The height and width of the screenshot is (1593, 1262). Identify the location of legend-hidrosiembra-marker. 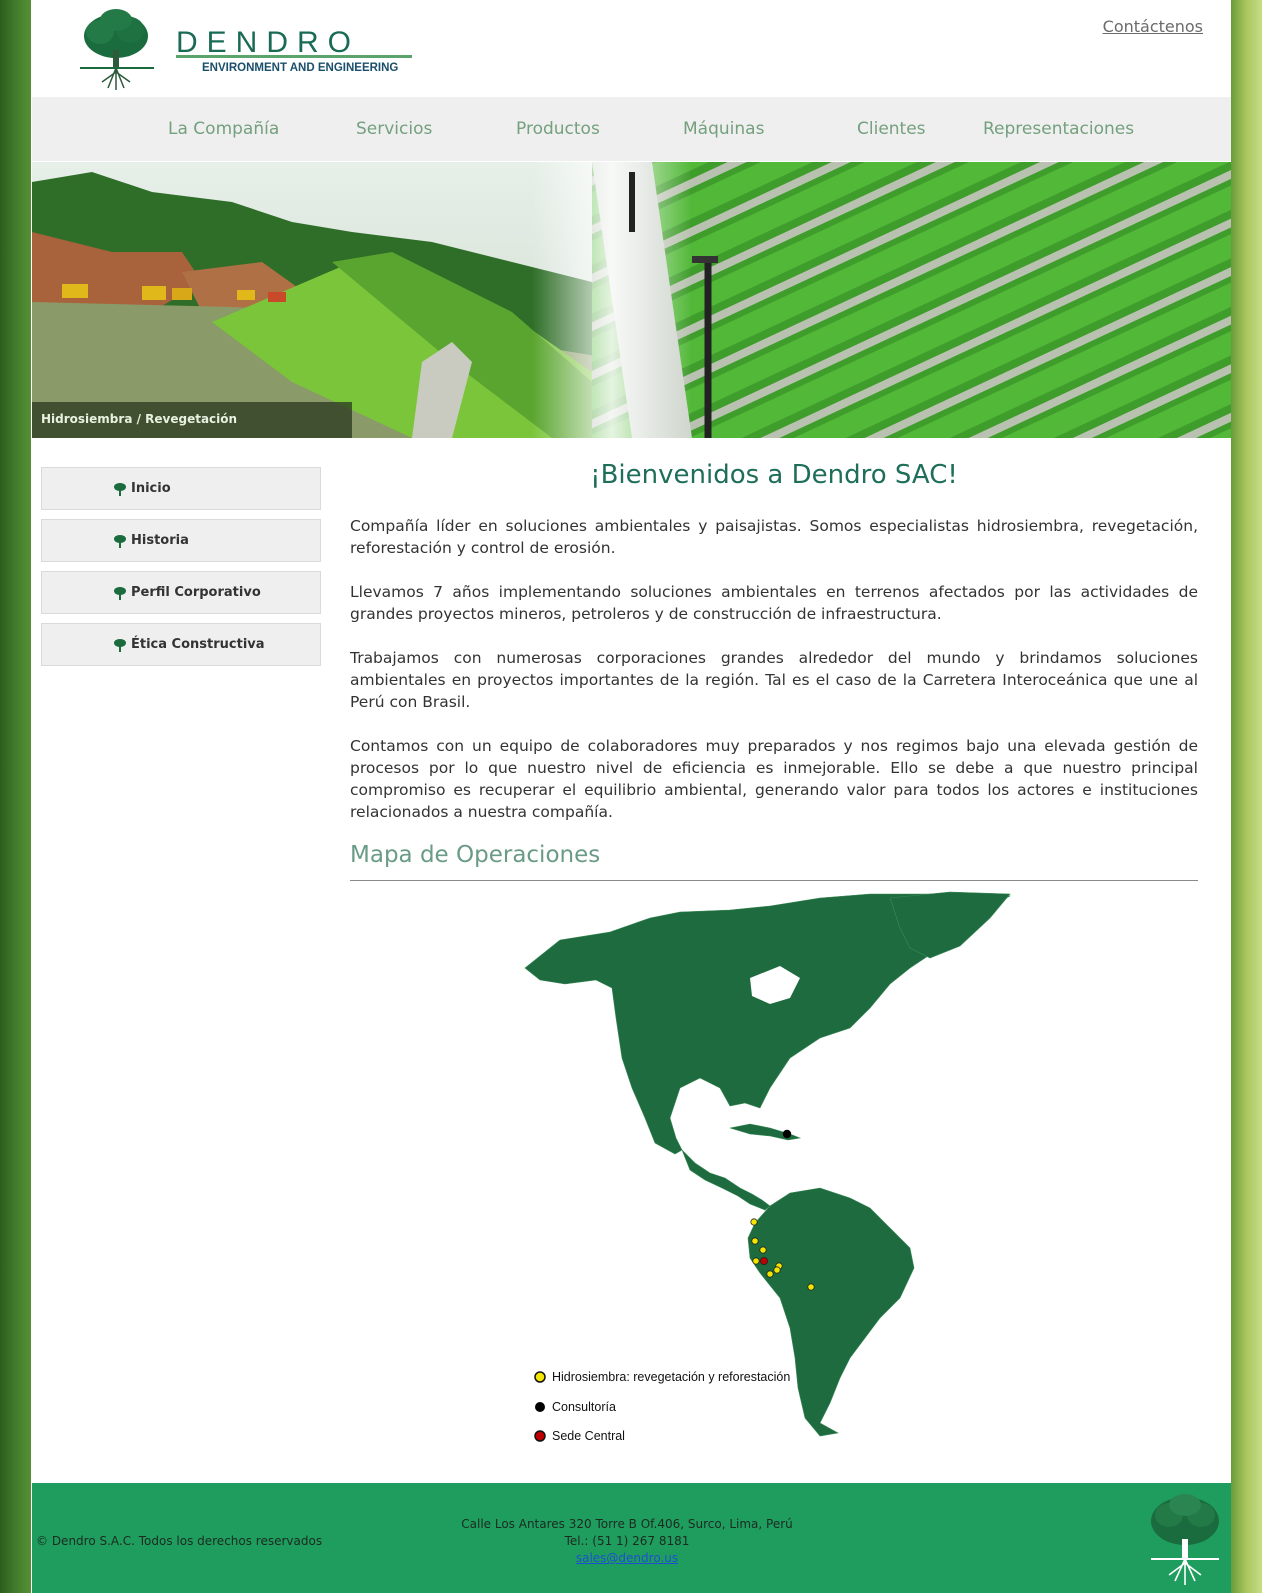
(540, 1377).